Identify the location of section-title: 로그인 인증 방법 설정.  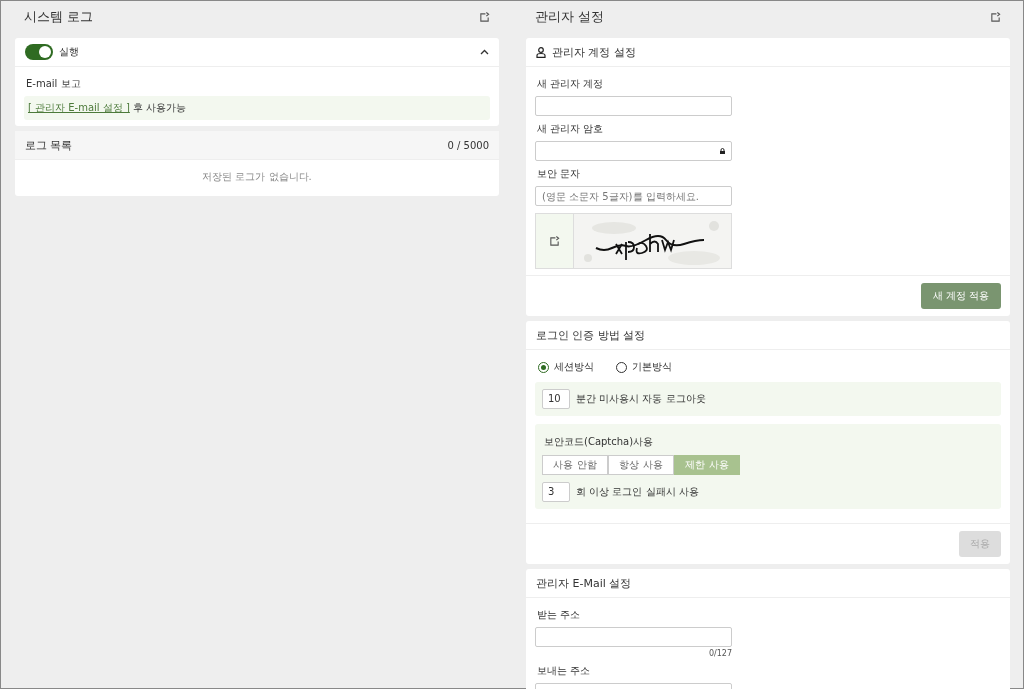
(591, 335).